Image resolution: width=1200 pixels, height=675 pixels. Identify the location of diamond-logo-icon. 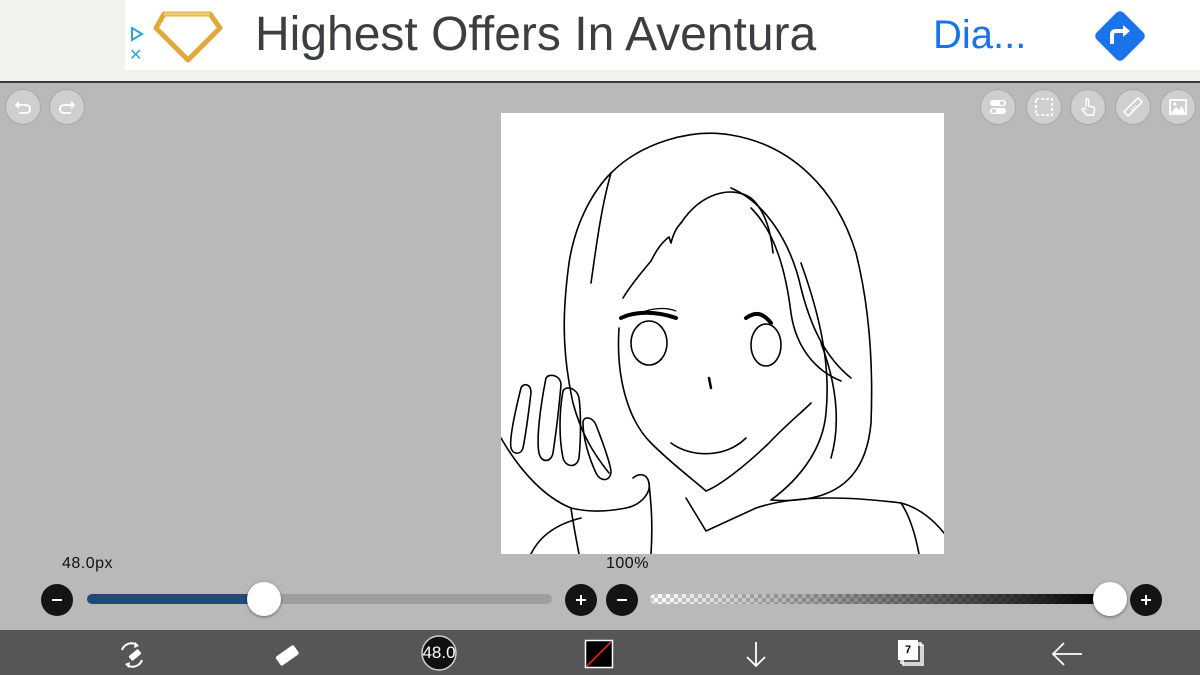
(188, 37).